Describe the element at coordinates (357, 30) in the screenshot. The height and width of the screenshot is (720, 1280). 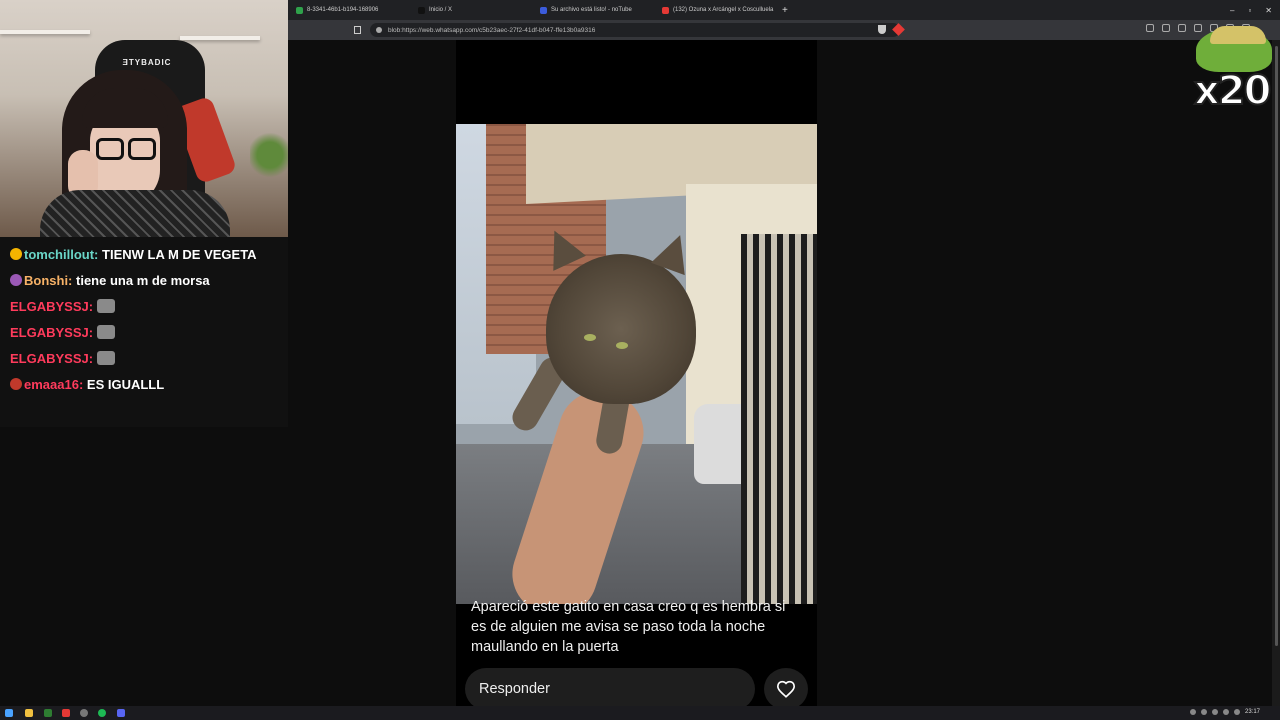
I see `bookmark-icon` at that location.